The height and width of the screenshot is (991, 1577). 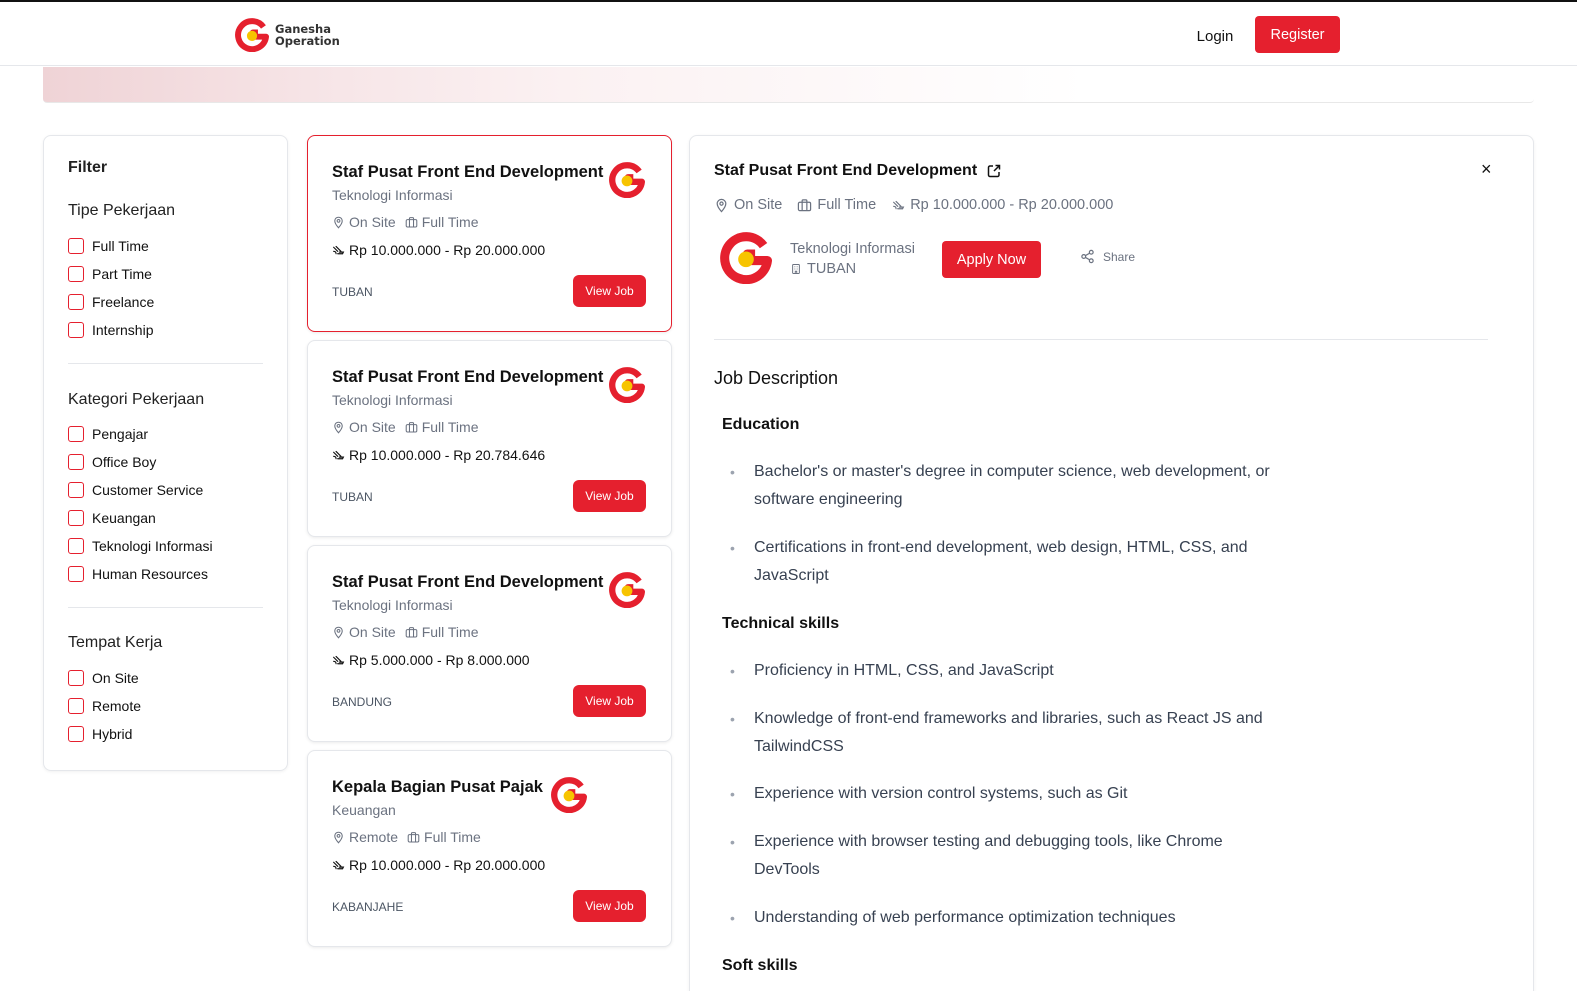 What do you see at coordinates (138, 574) in the screenshot?
I see `filter-option-human-resources: Human Resources` at bounding box center [138, 574].